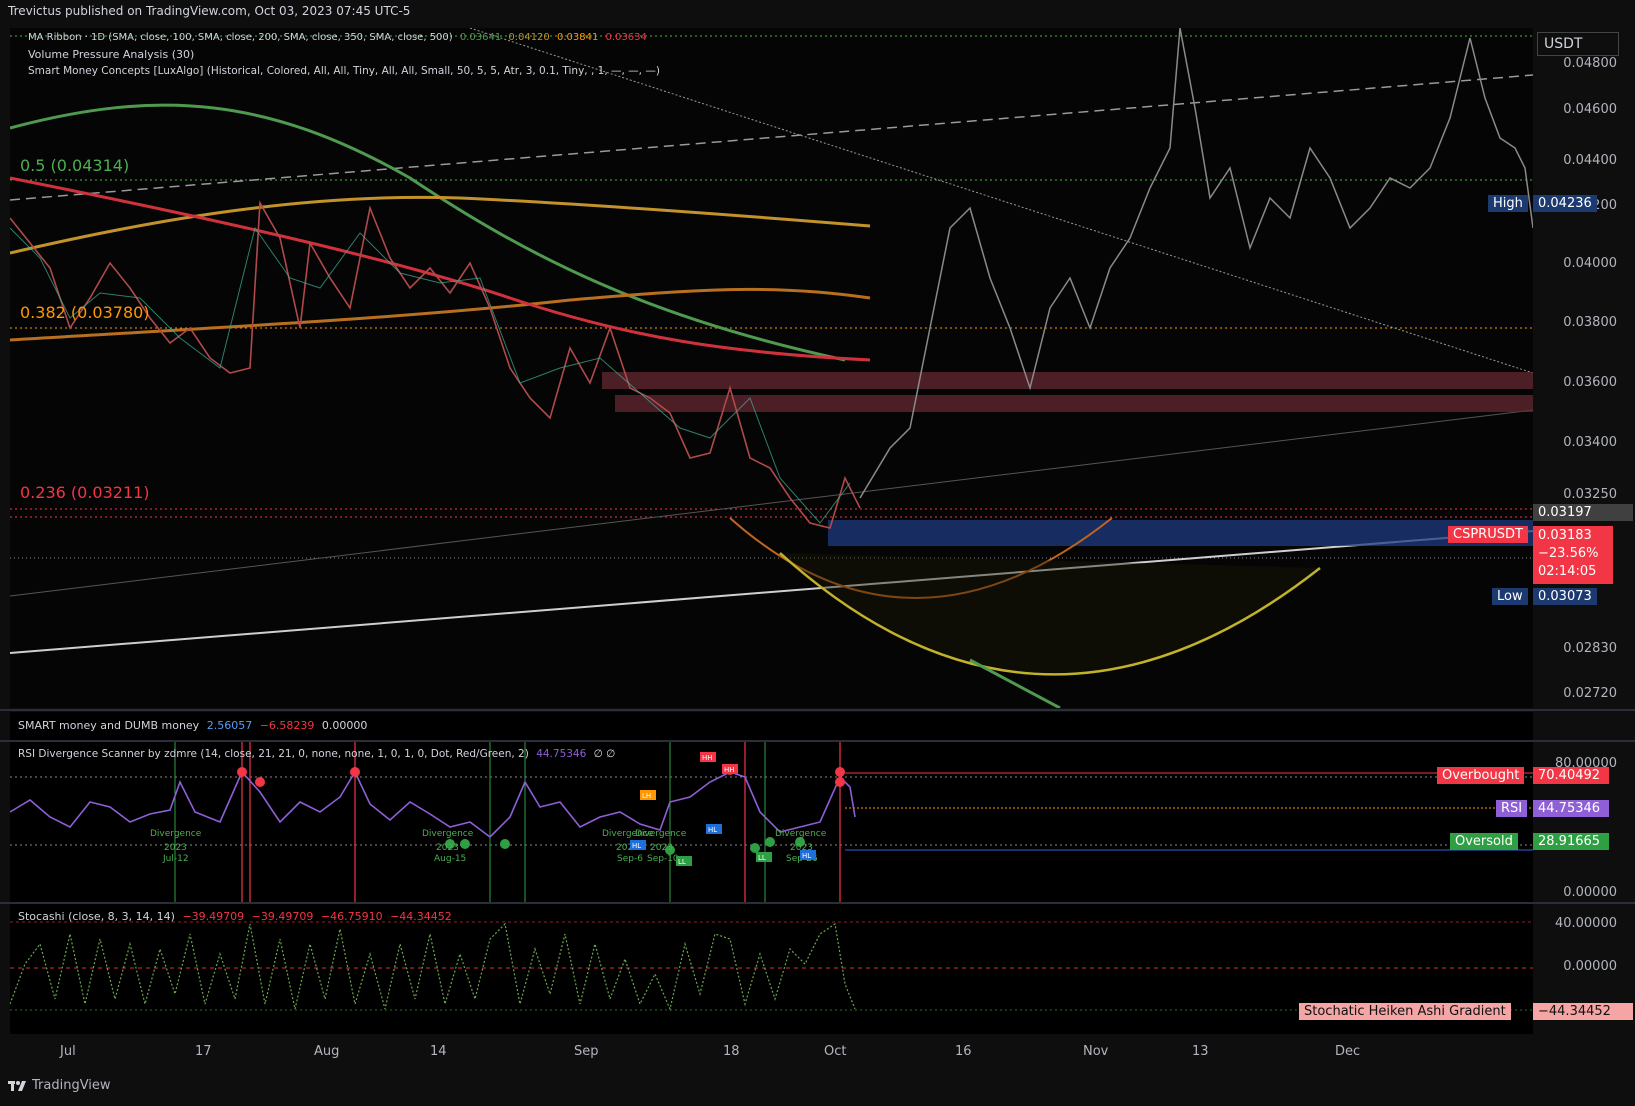 The height and width of the screenshot is (1106, 1635). Describe the element at coordinates (529, 37) in the screenshot. I see `ma-ribbon-value-2: 0.04120` at that location.